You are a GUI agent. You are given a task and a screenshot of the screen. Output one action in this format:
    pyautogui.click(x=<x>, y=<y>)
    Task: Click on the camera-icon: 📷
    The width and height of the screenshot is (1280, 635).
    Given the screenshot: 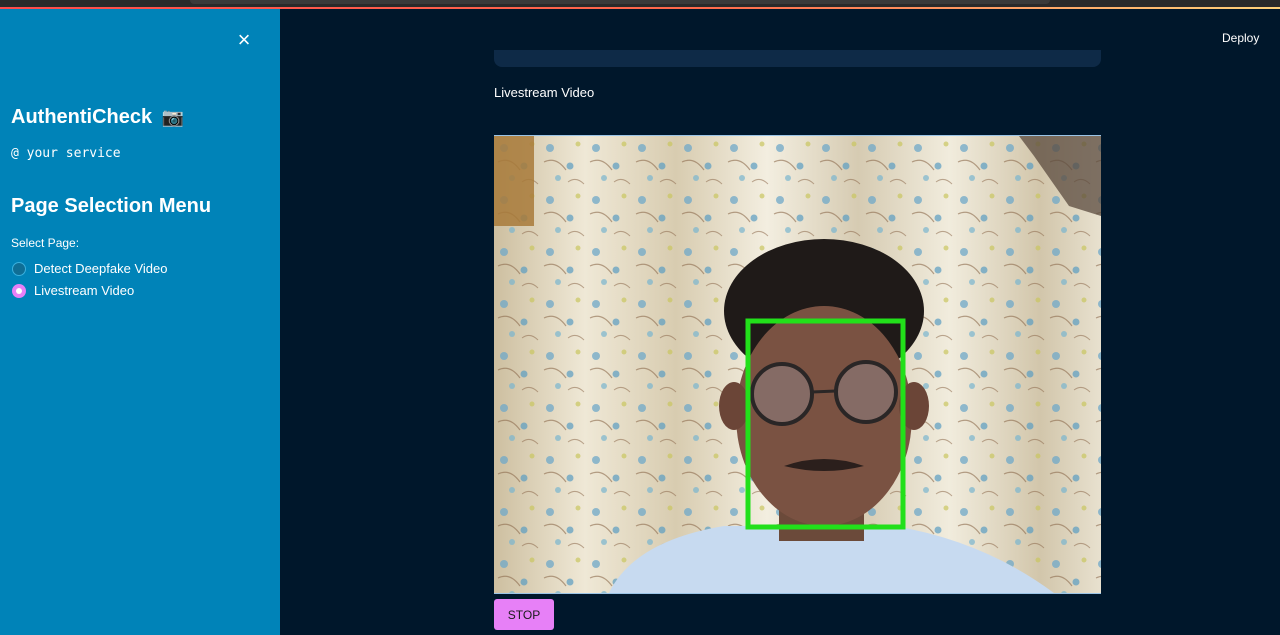 What is the action you would take?
    pyautogui.click(x=173, y=117)
    